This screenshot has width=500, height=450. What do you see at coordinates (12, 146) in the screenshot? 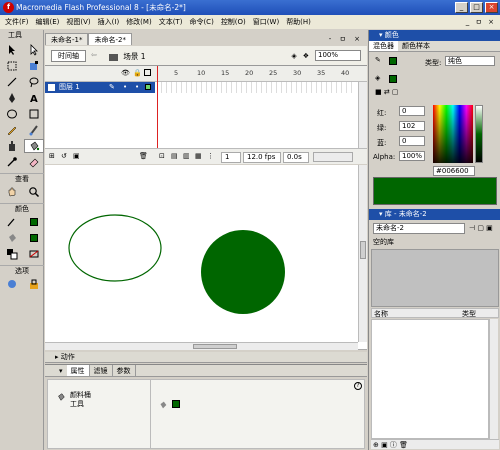
I see `ink-bottle-tool-icon` at bounding box center [12, 146].